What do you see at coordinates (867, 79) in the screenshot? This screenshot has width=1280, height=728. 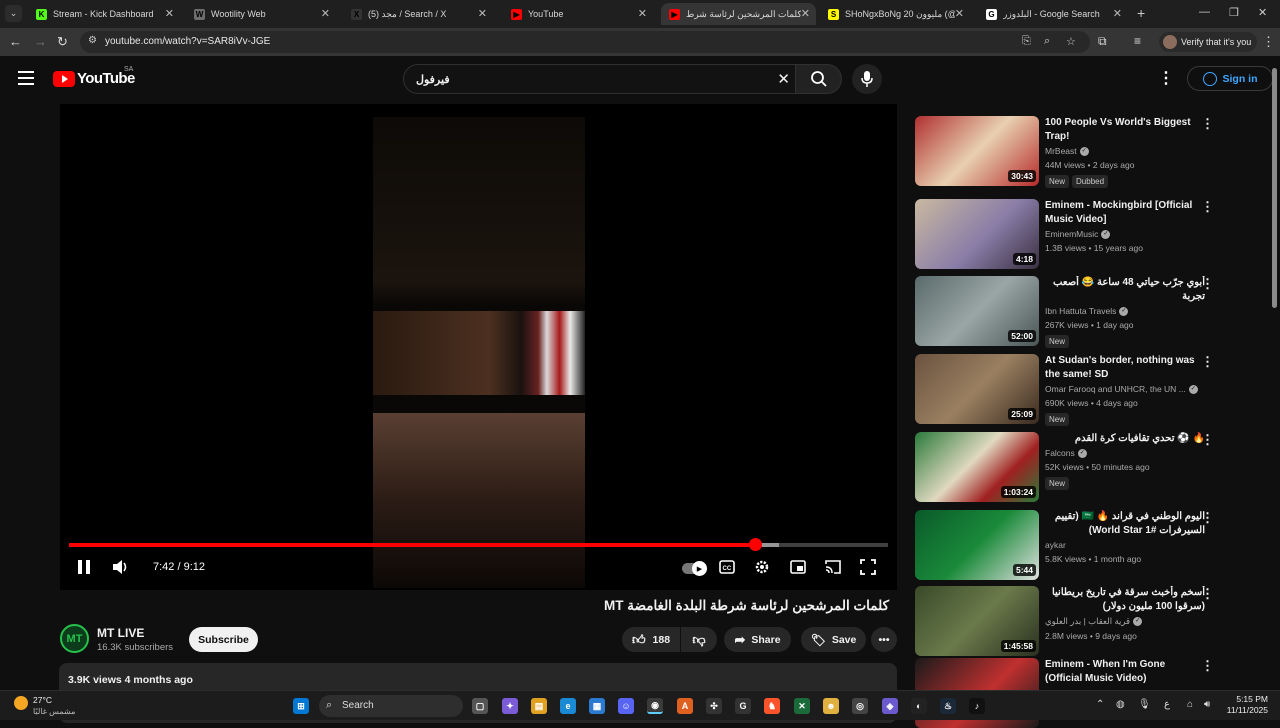 I see `voice-search-button` at bounding box center [867, 79].